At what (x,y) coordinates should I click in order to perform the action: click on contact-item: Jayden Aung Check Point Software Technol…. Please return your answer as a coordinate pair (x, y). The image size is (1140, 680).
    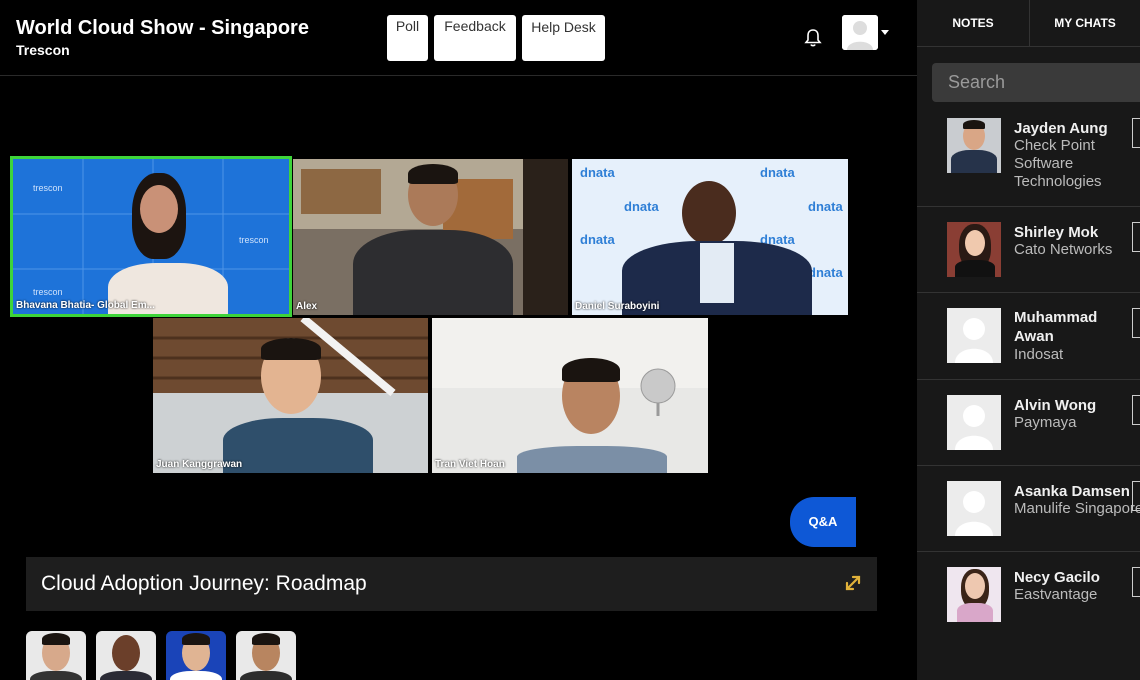
    Looking at the image, I should click on (1028, 155).